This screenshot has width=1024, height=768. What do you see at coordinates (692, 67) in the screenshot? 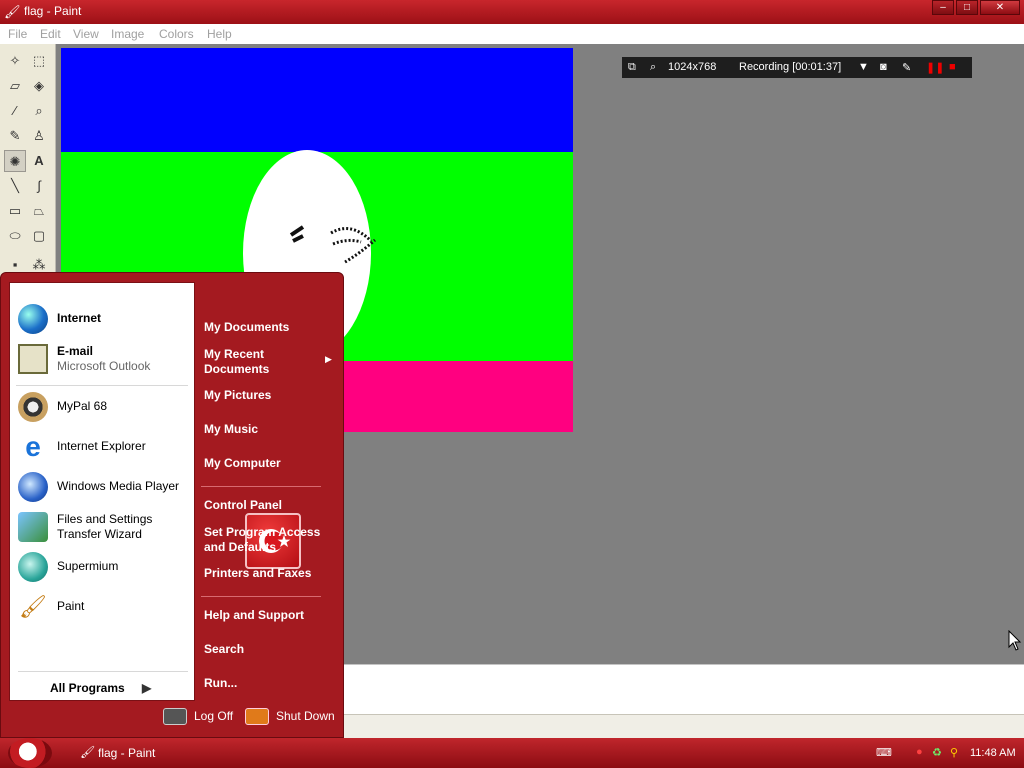
I see `recording-resolution: 1024x768` at bounding box center [692, 67].